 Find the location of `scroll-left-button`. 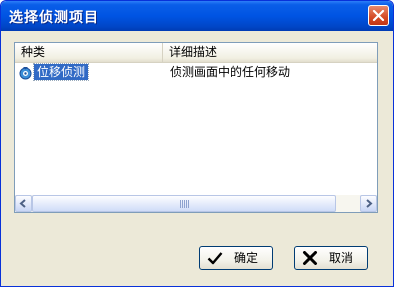

scroll-left-button is located at coordinates (23, 203).